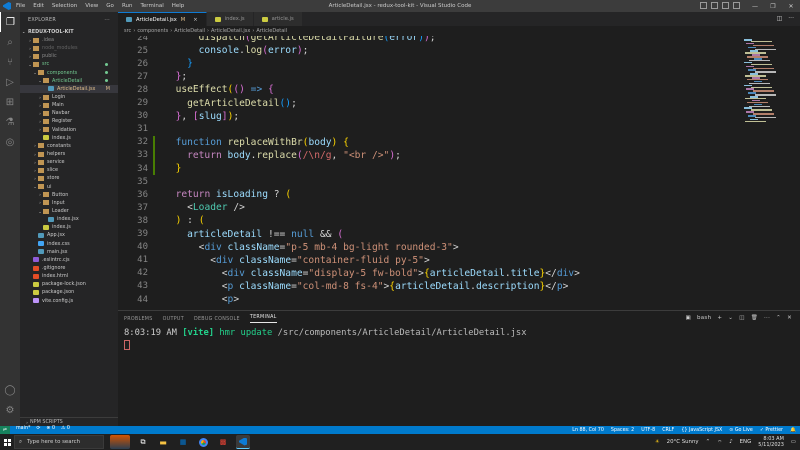 The height and width of the screenshot is (450, 800). Describe the element at coordinates (428, 103) in the screenshot. I see `code-line: 29 getArticleDetail();` at that location.